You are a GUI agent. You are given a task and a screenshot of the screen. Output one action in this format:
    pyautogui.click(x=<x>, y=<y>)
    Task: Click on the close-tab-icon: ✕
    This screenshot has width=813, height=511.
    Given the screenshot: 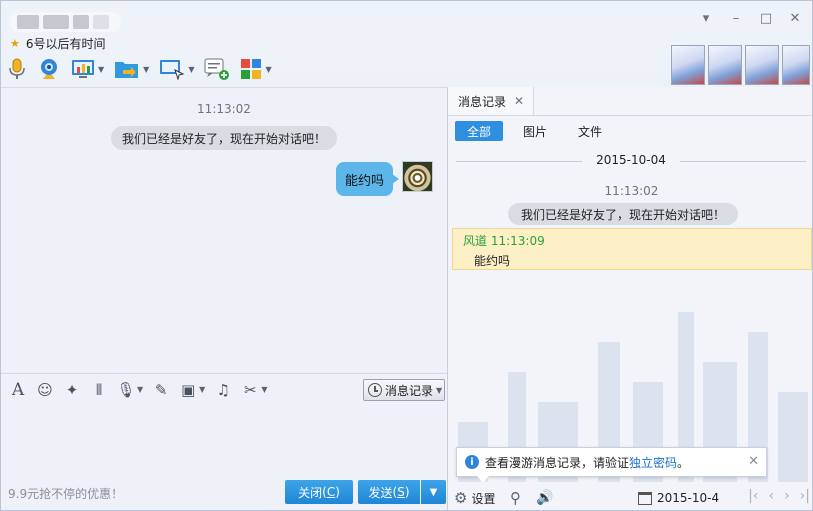 What is the action you would take?
    pyautogui.click(x=519, y=101)
    